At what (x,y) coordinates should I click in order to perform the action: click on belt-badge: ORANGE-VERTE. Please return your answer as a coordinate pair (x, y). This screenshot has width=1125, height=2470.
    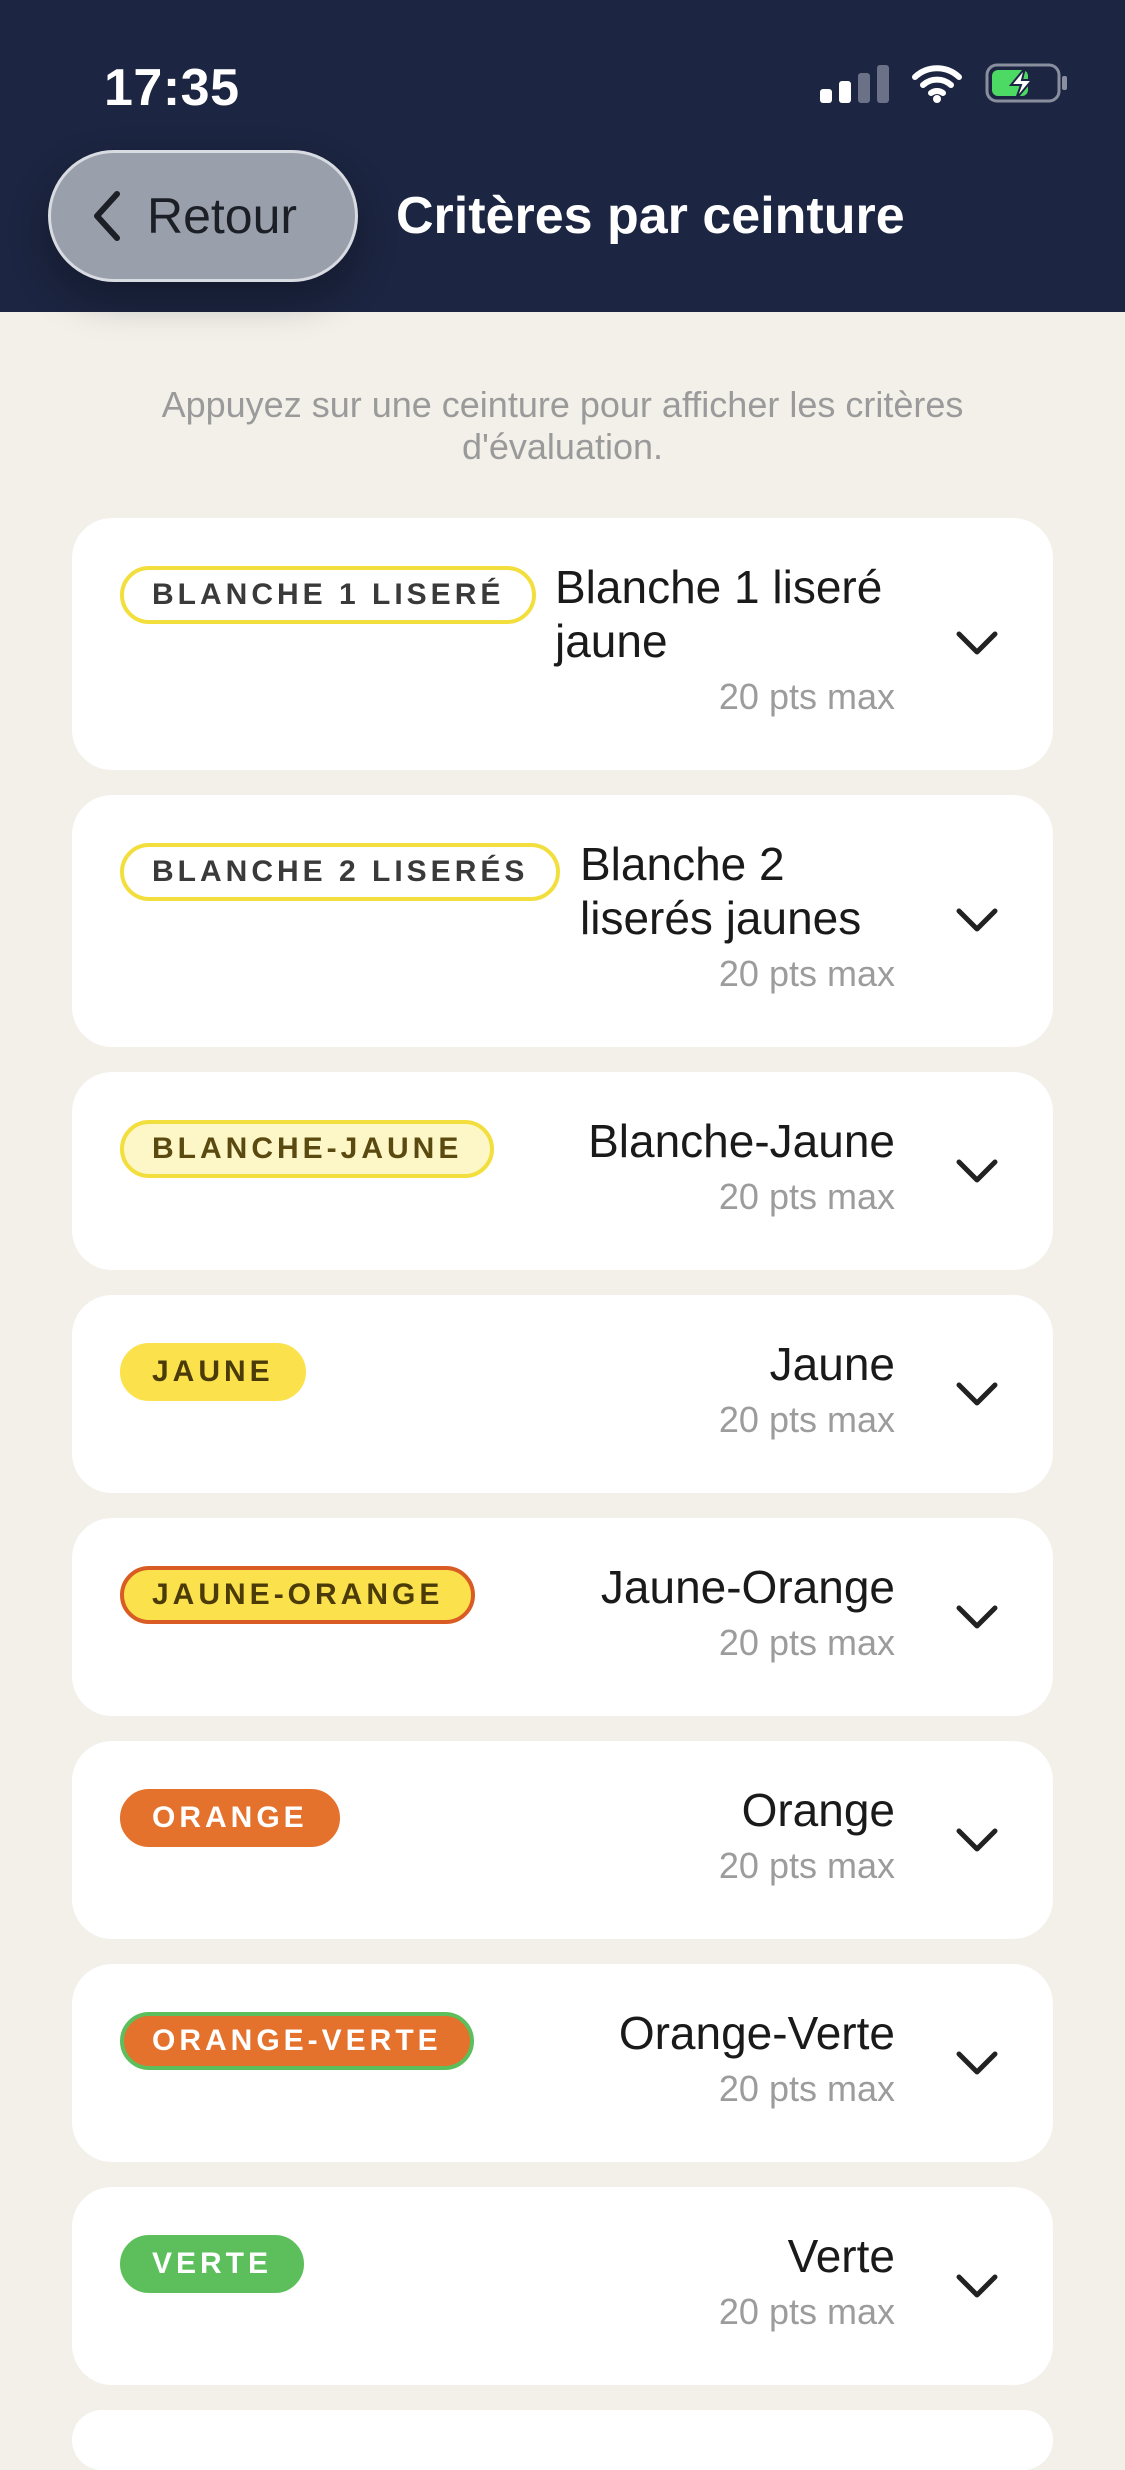
    Looking at the image, I should click on (297, 2041).